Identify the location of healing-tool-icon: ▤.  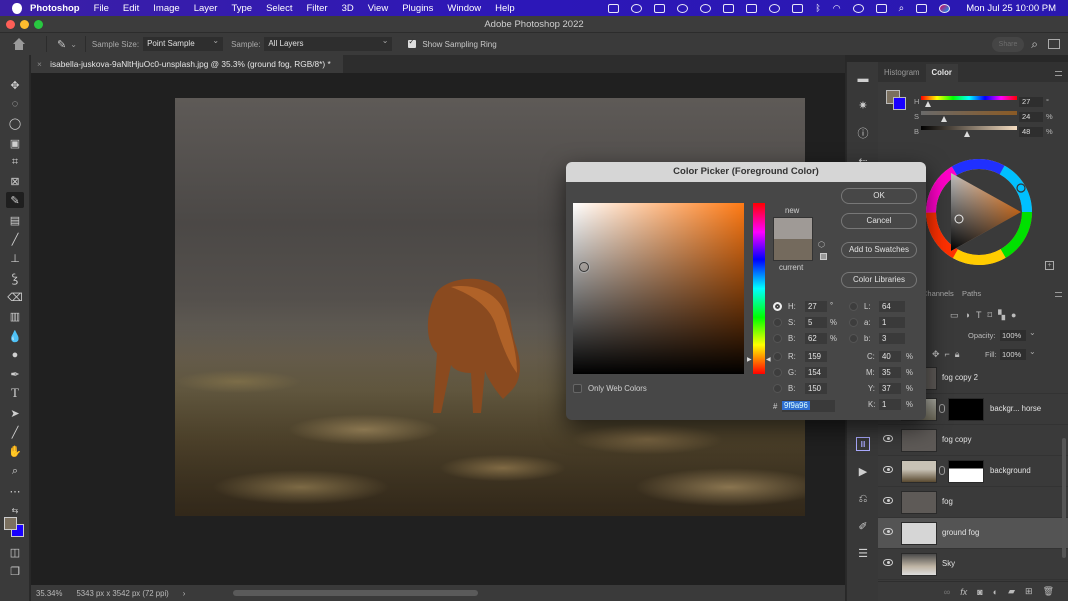
(15, 220).